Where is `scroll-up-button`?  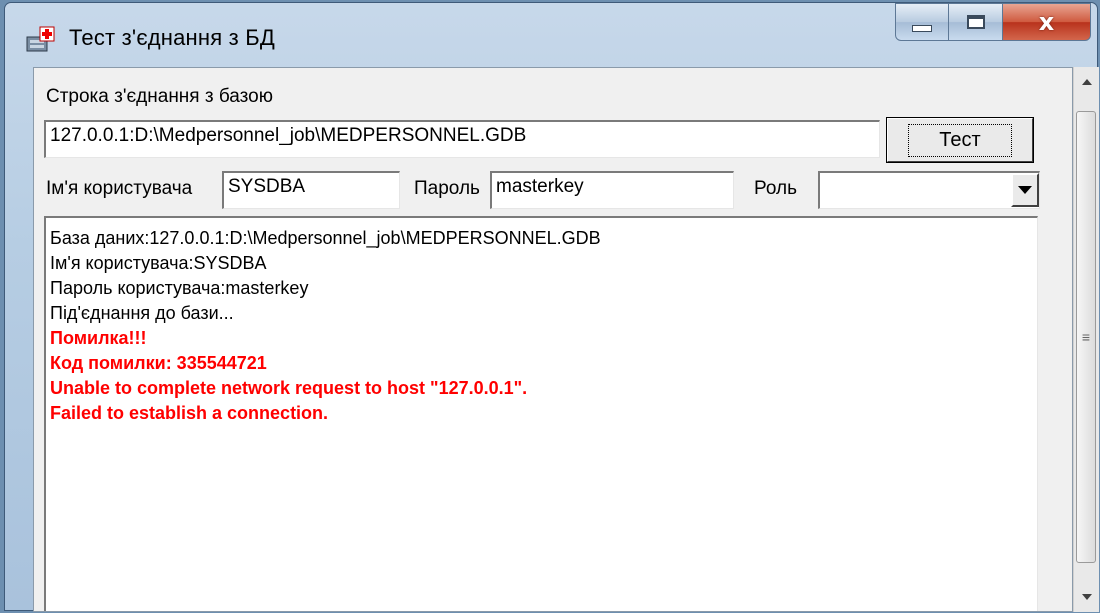
scroll-up-button is located at coordinates (1086, 82).